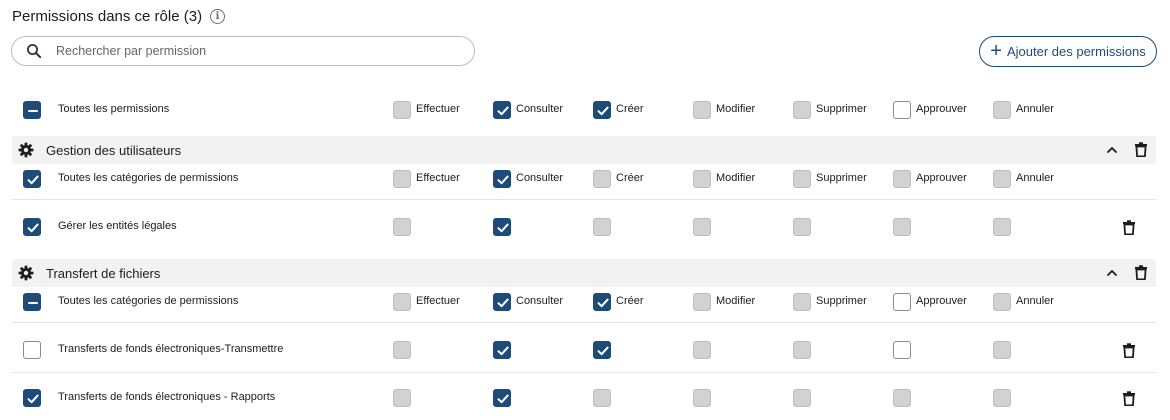 The width and height of the screenshot is (1170, 420). Describe the element at coordinates (114, 150) in the screenshot. I see `section-title: Gestion des utilisateurs` at that location.